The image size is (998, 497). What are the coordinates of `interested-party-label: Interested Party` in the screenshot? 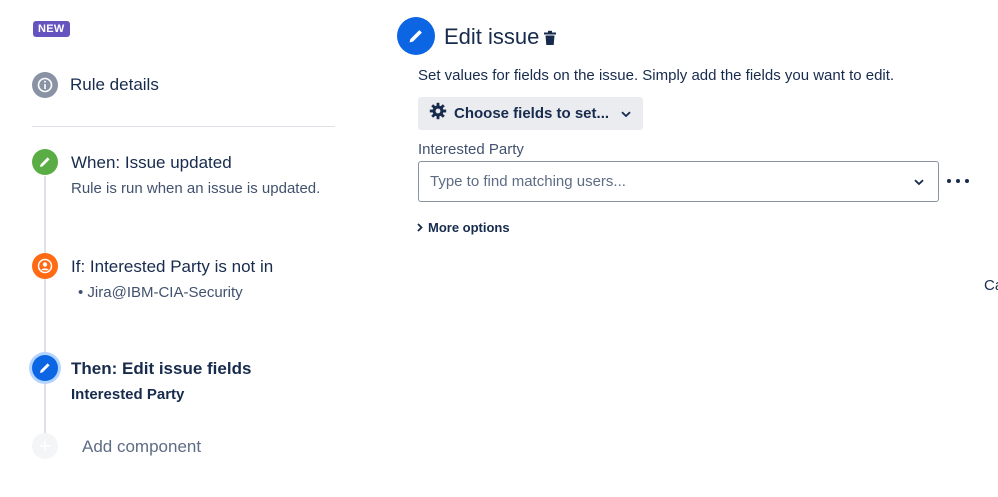 It's located at (471, 149).